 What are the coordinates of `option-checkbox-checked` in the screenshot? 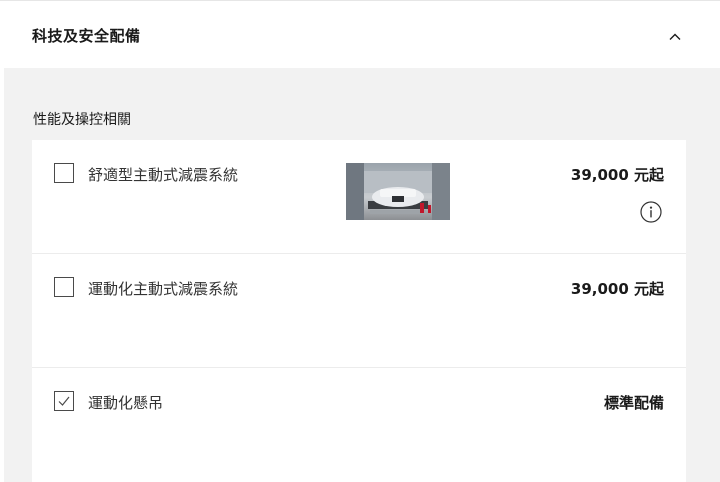 It's located at (64, 401).